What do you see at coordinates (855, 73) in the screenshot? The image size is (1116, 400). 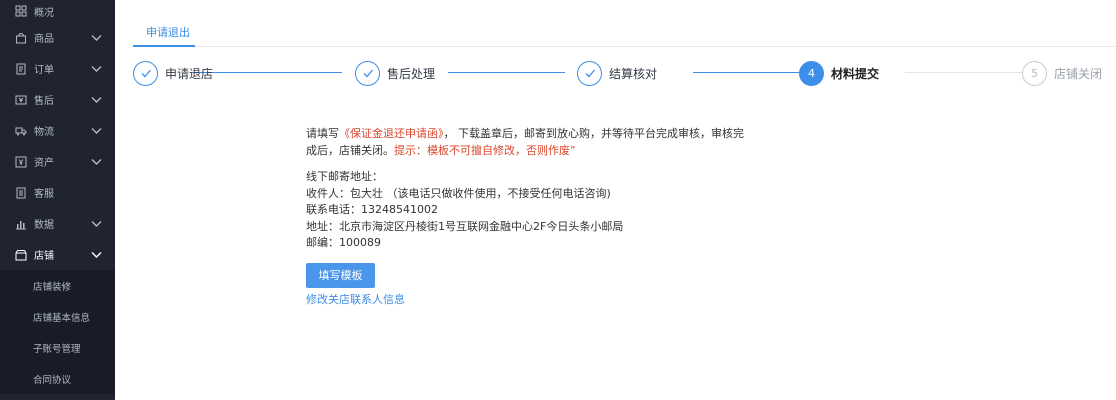 I see `step-label: 材料提交` at bounding box center [855, 73].